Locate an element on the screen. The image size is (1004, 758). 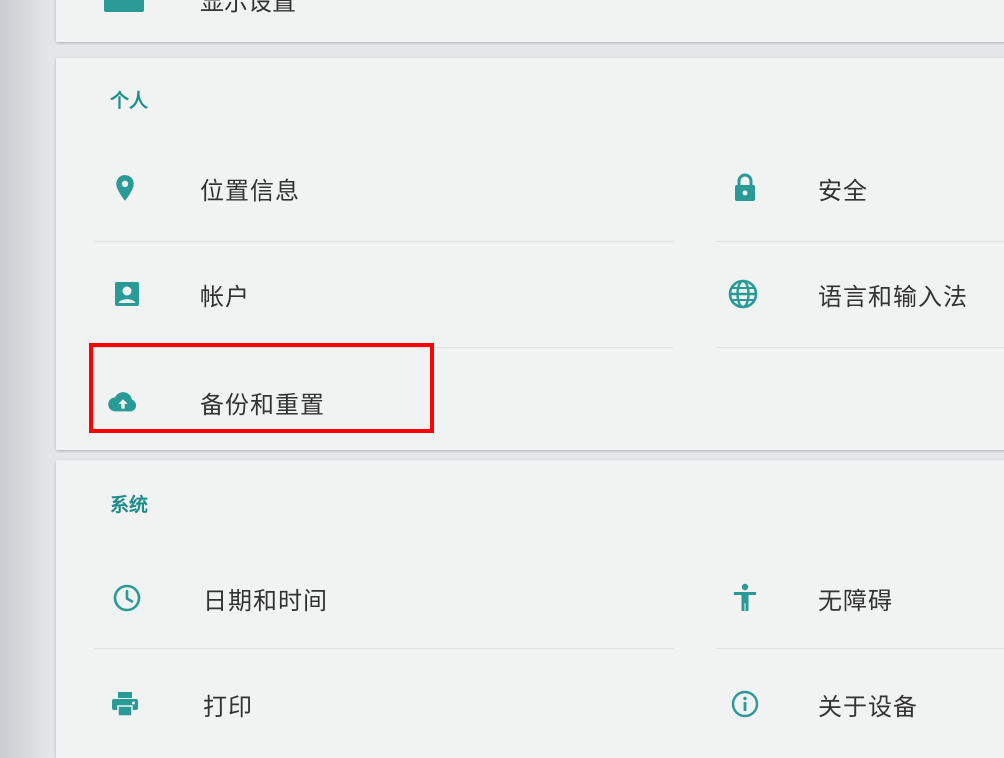
settings-item-account-label-wrap: 帐户 is located at coordinates (225, 294).